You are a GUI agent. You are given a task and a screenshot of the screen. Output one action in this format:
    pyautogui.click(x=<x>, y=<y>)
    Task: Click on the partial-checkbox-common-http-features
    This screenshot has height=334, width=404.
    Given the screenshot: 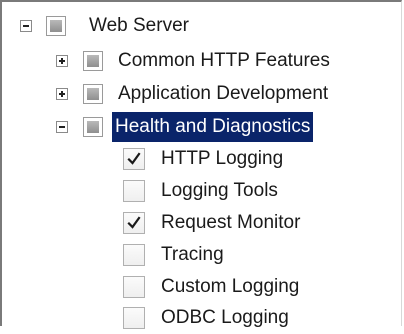 What is the action you would take?
    pyautogui.click(x=93, y=61)
    